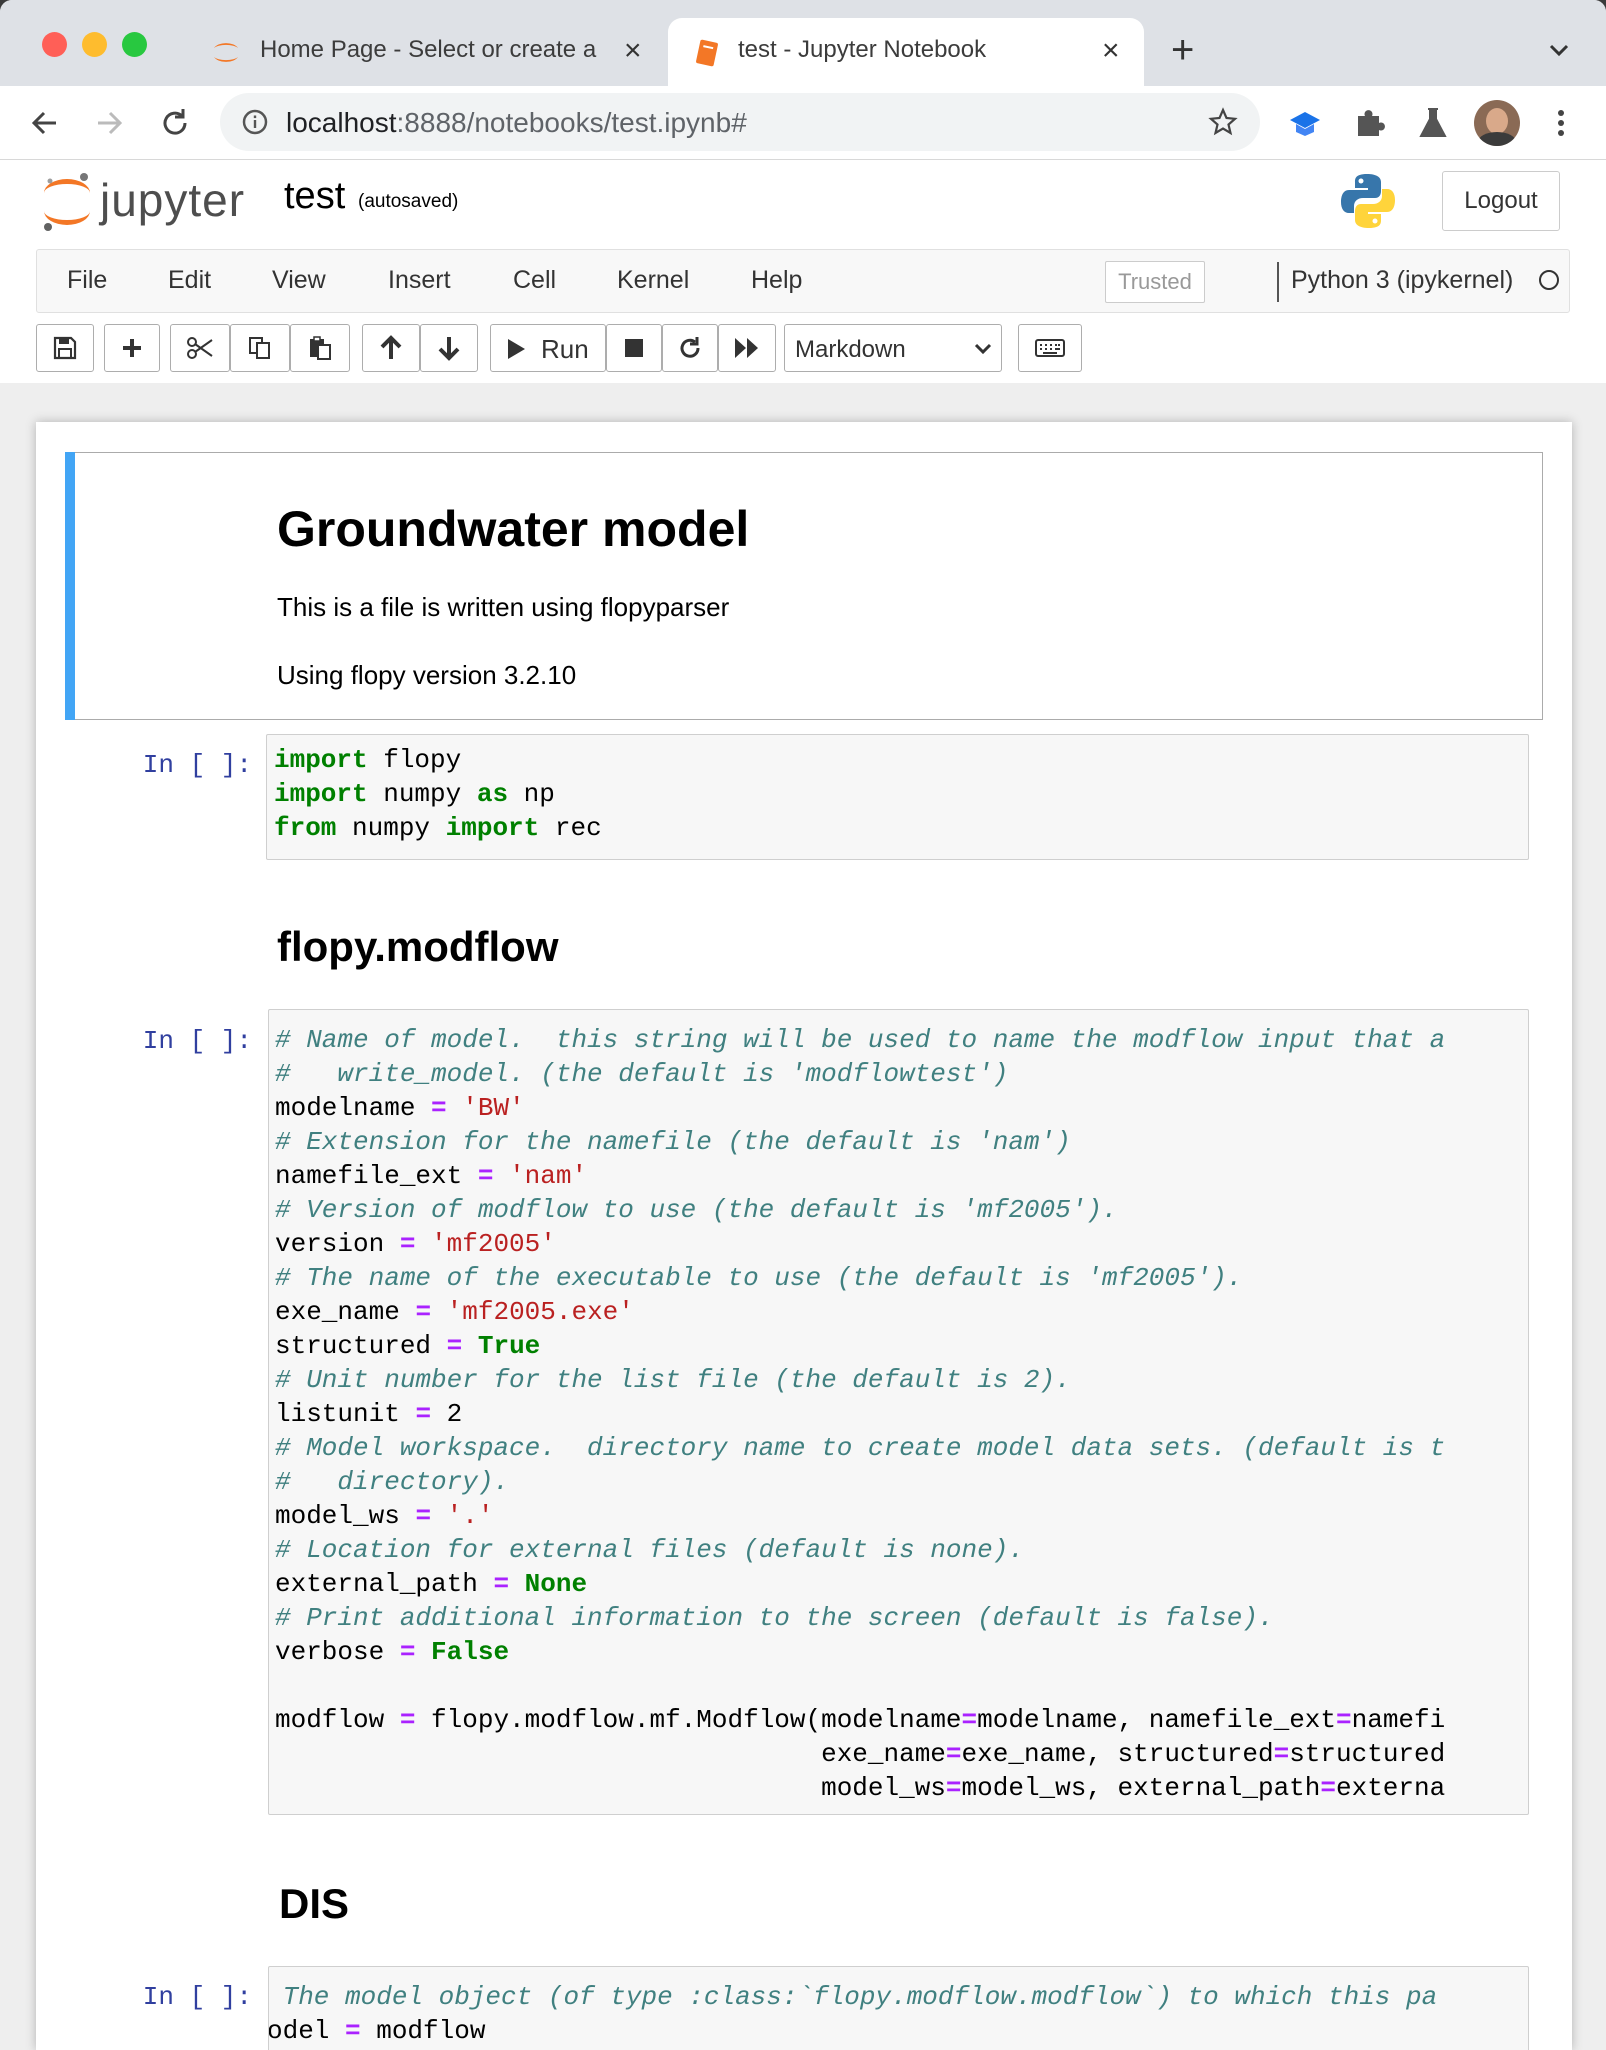 This screenshot has width=1606, height=2050. Describe the element at coordinates (893, 348) in the screenshot. I see `cell-type-select: Markdown` at that location.